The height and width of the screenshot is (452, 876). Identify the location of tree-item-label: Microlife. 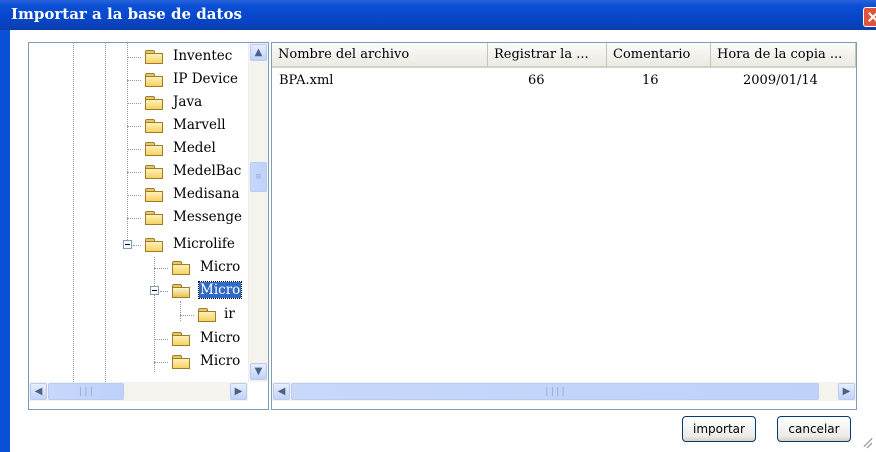
(204, 244).